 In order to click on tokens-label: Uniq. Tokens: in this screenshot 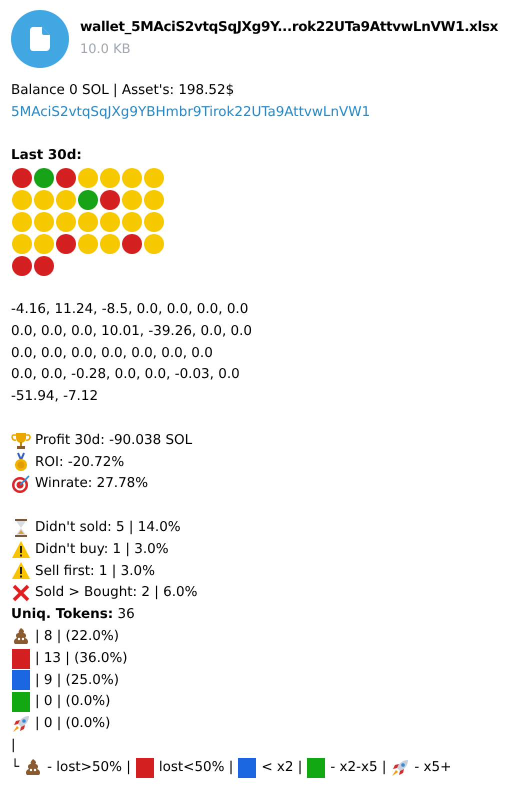, I will do `click(62, 614)`.